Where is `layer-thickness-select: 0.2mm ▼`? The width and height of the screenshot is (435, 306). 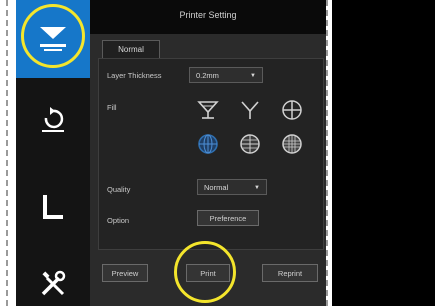
layer-thickness-select: 0.2mm ▼ is located at coordinates (226, 75).